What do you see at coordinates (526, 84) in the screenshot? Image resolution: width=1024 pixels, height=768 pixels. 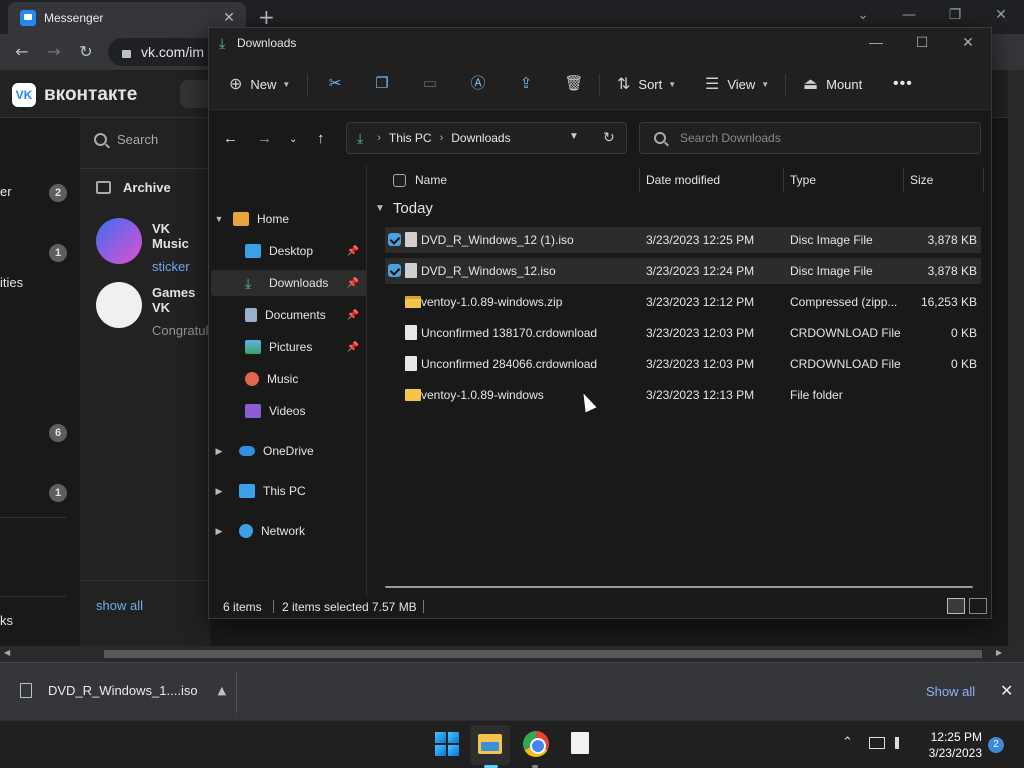 I see `share-icon: ⇪` at bounding box center [526, 84].